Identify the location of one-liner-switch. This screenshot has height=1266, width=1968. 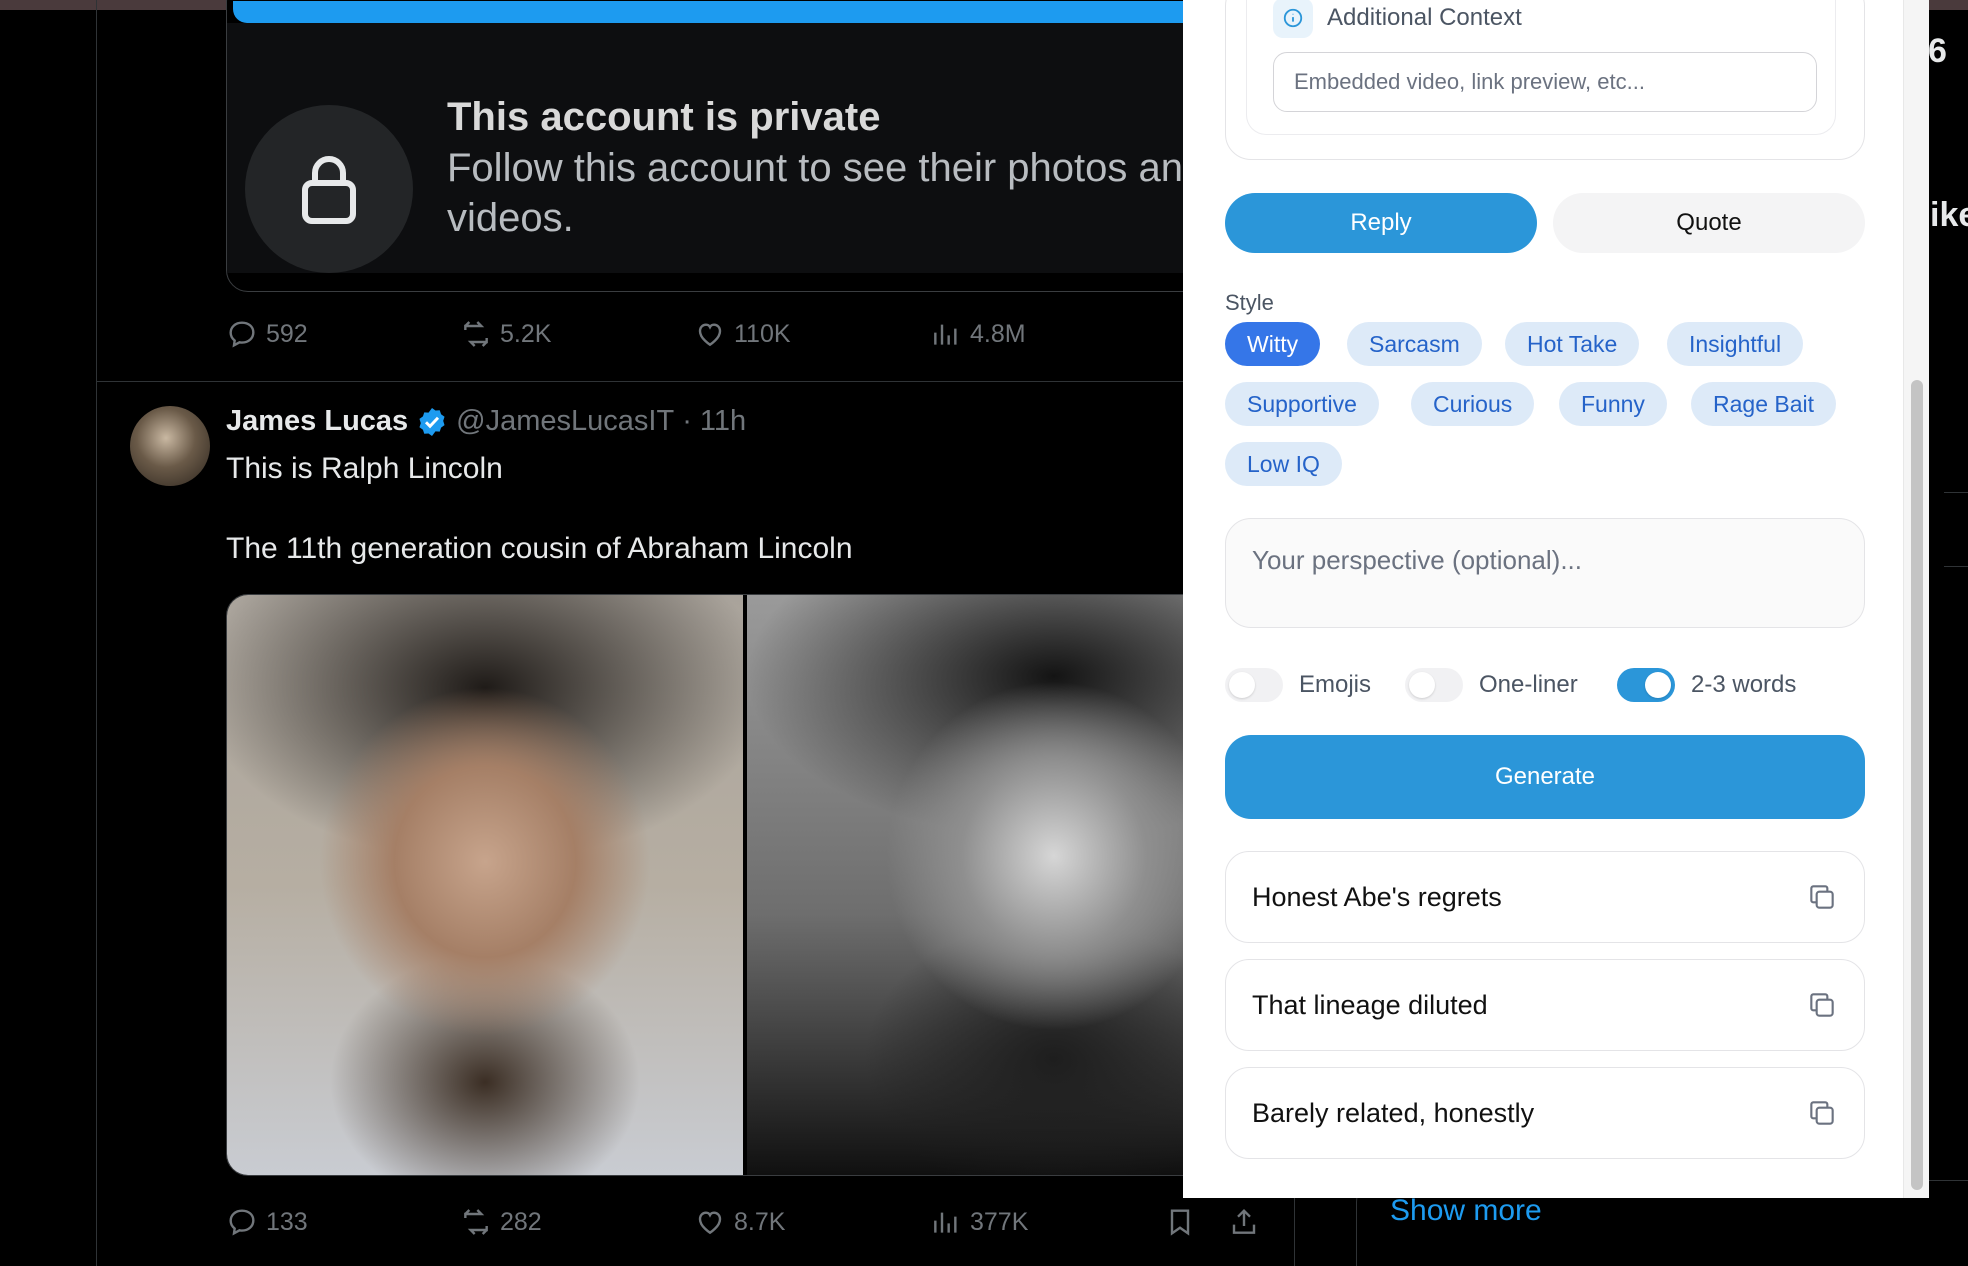
(1434, 685).